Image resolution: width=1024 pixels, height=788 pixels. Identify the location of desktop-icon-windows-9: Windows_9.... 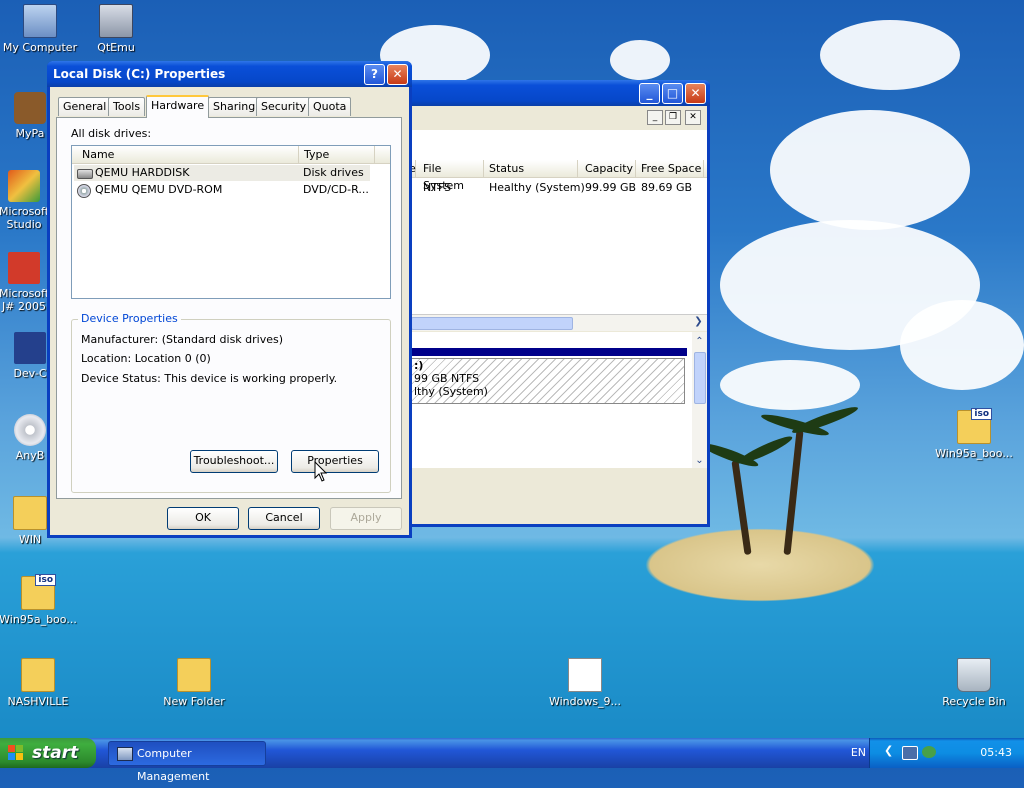
(585, 683).